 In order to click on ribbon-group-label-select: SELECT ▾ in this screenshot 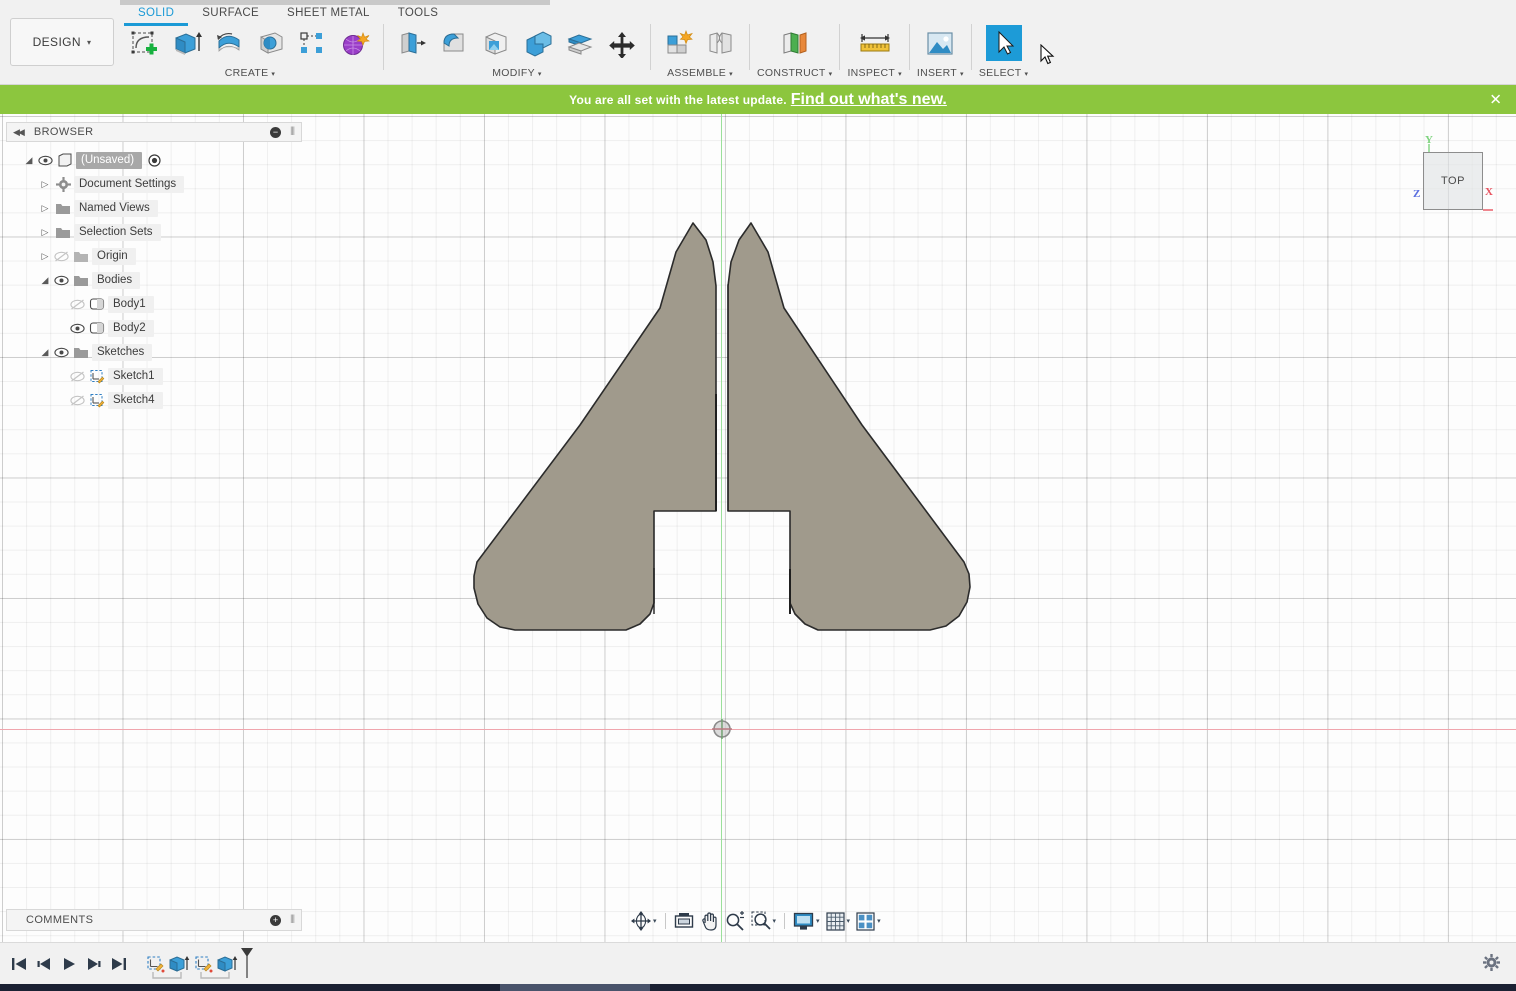, I will do `click(1003, 73)`.